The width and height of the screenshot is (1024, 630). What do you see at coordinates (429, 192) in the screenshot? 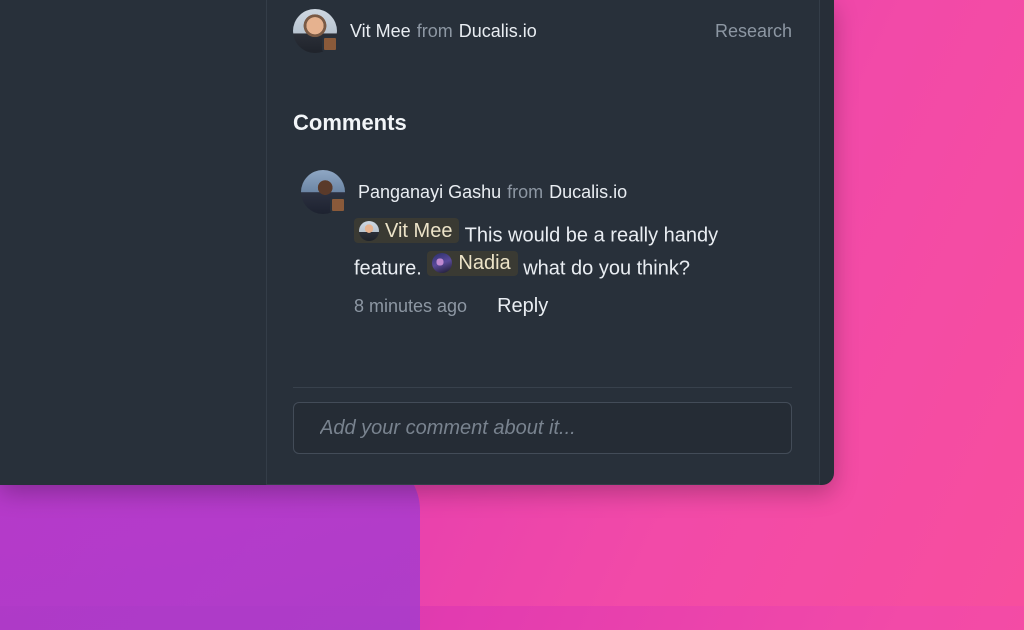
I see `commenter-name: Panganayi Gashu` at bounding box center [429, 192].